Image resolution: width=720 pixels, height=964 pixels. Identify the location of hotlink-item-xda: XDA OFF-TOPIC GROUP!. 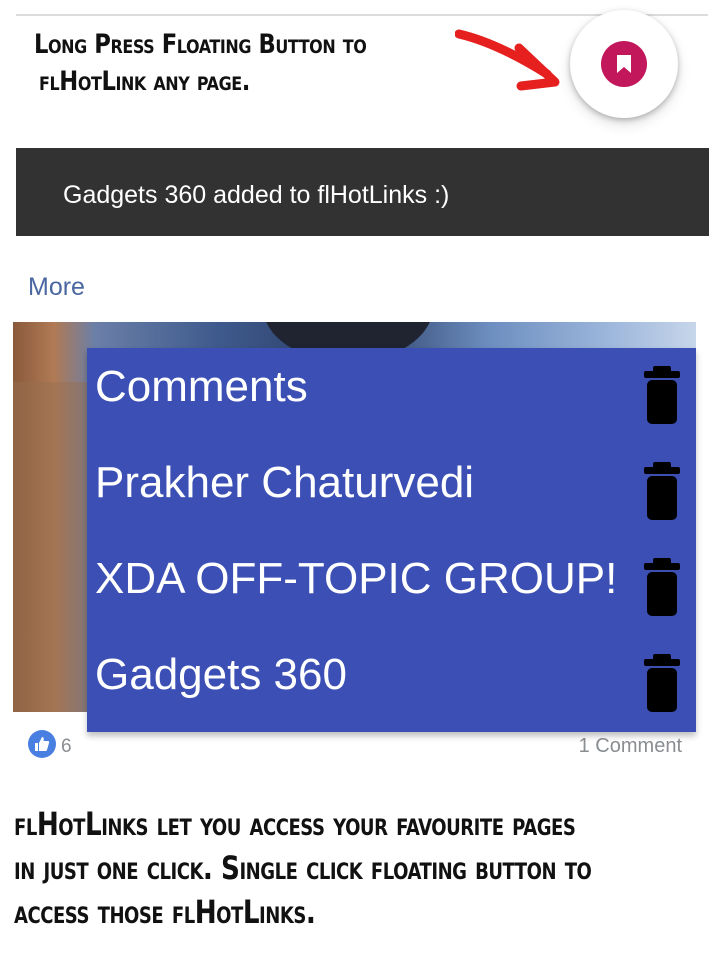
(391, 588).